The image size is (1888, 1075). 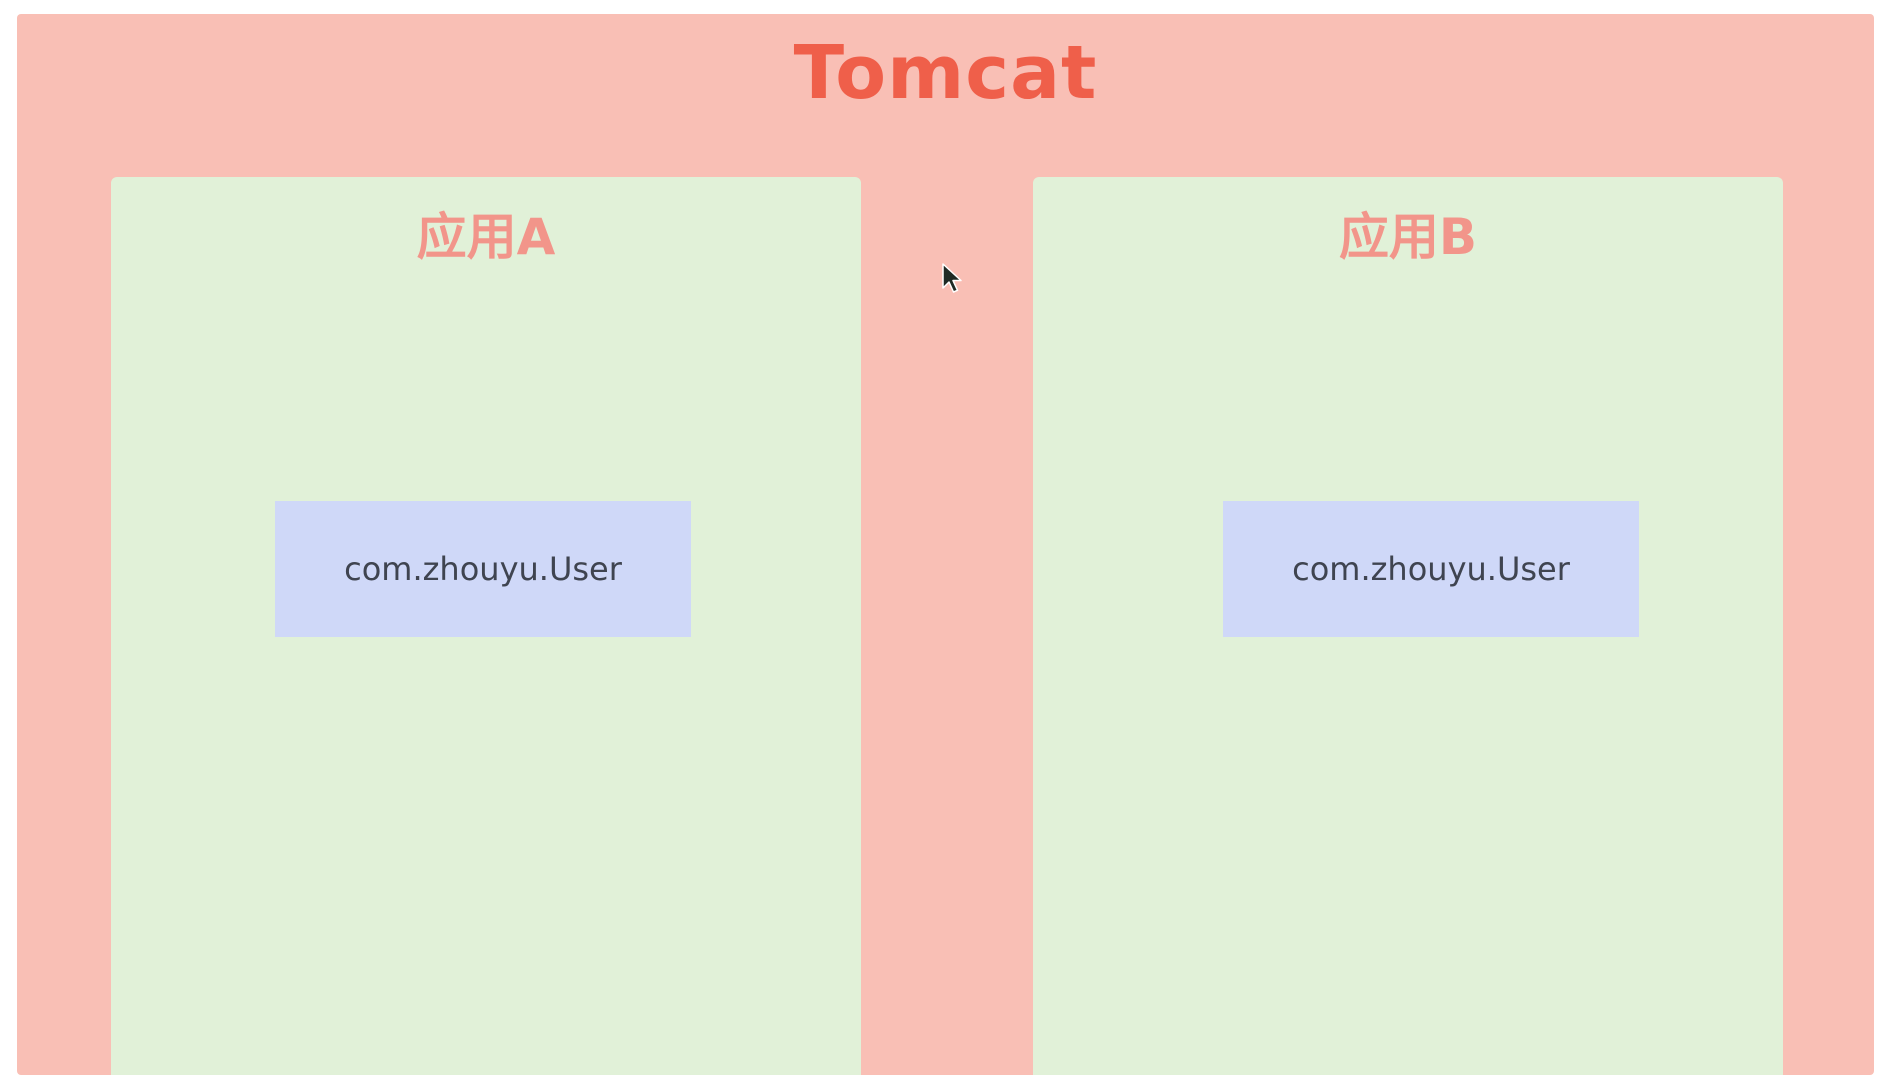 What do you see at coordinates (945, 73) in the screenshot?
I see `tomcat-title: Tomcat` at bounding box center [945, 73].